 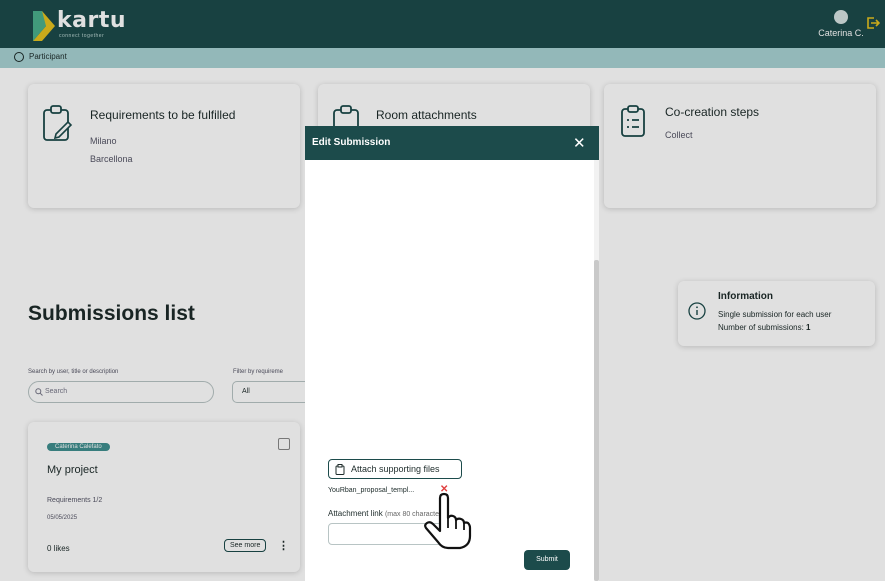 I want to click on modal-title: Edit Submission, so click(x=351, y=142).